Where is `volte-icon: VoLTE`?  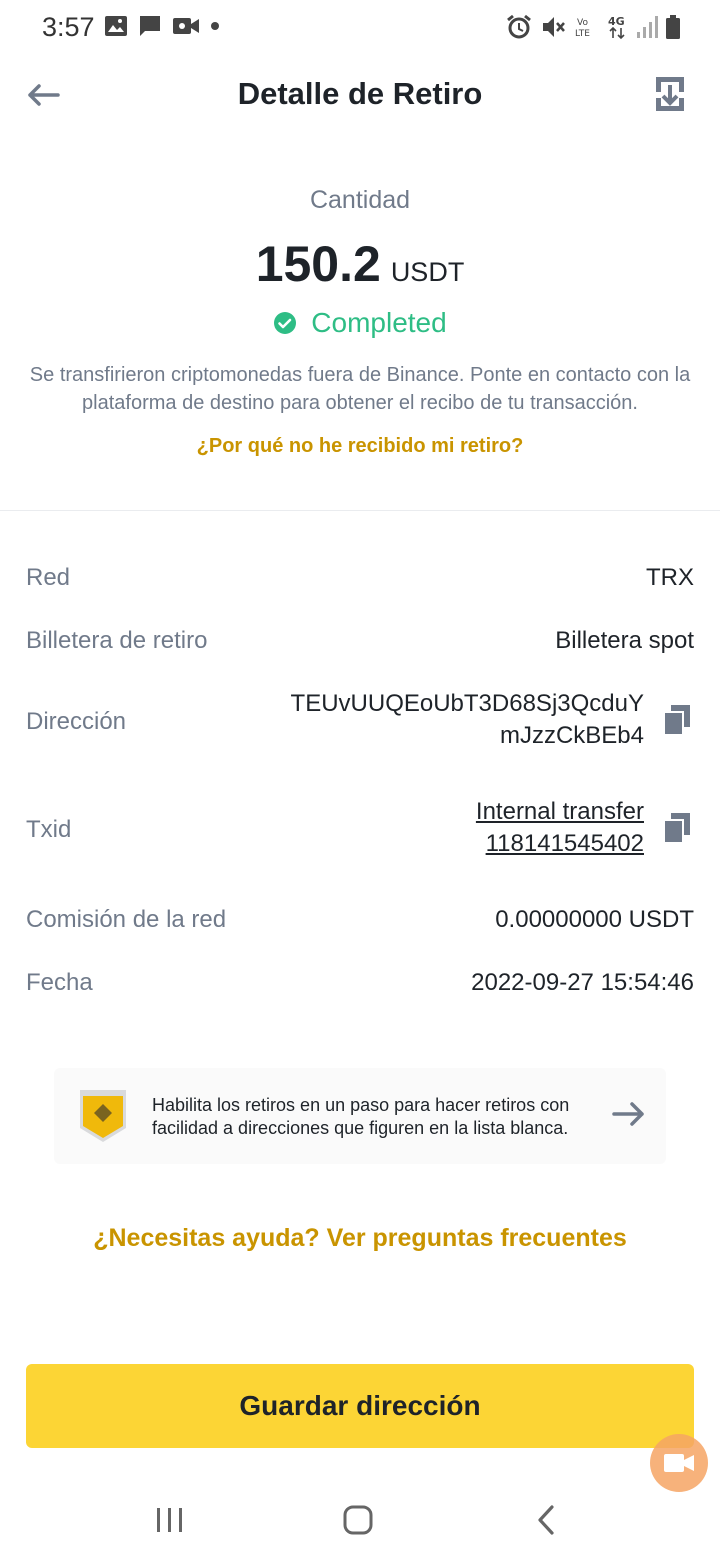
volte-icon: VoLTE is located at coordinates (582, 28).